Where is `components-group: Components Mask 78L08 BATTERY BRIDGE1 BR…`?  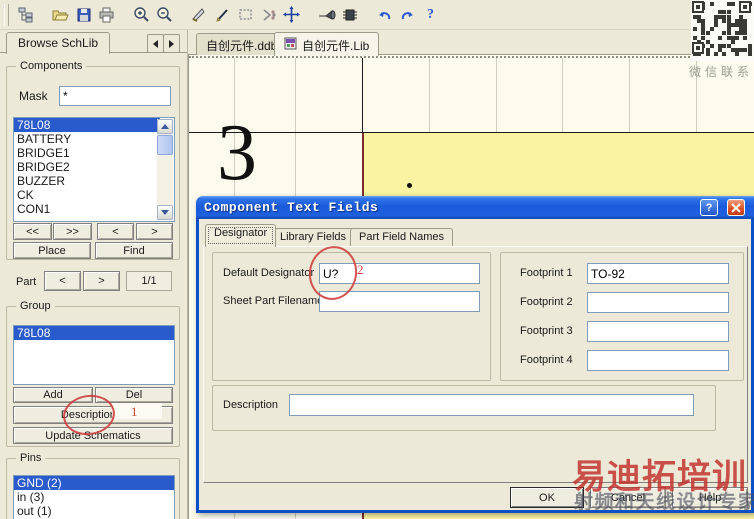 components-group: Components Mask 78L08 BATTERY BRIDGE1 BR… is located at coordinates (93, 160).